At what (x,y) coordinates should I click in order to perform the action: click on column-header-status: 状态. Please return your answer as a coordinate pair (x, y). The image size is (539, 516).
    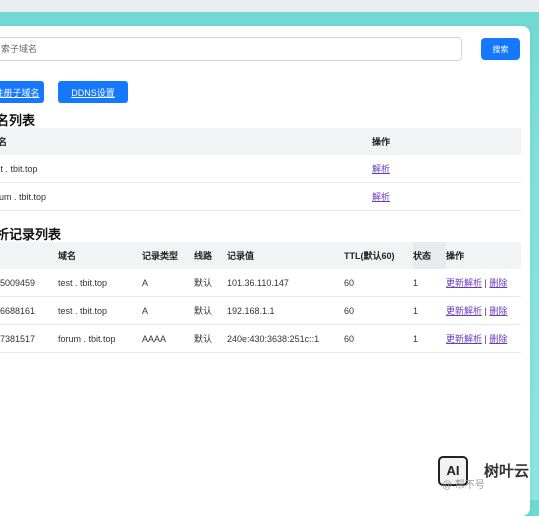
    Looking at the image, I should click on (429, 255).